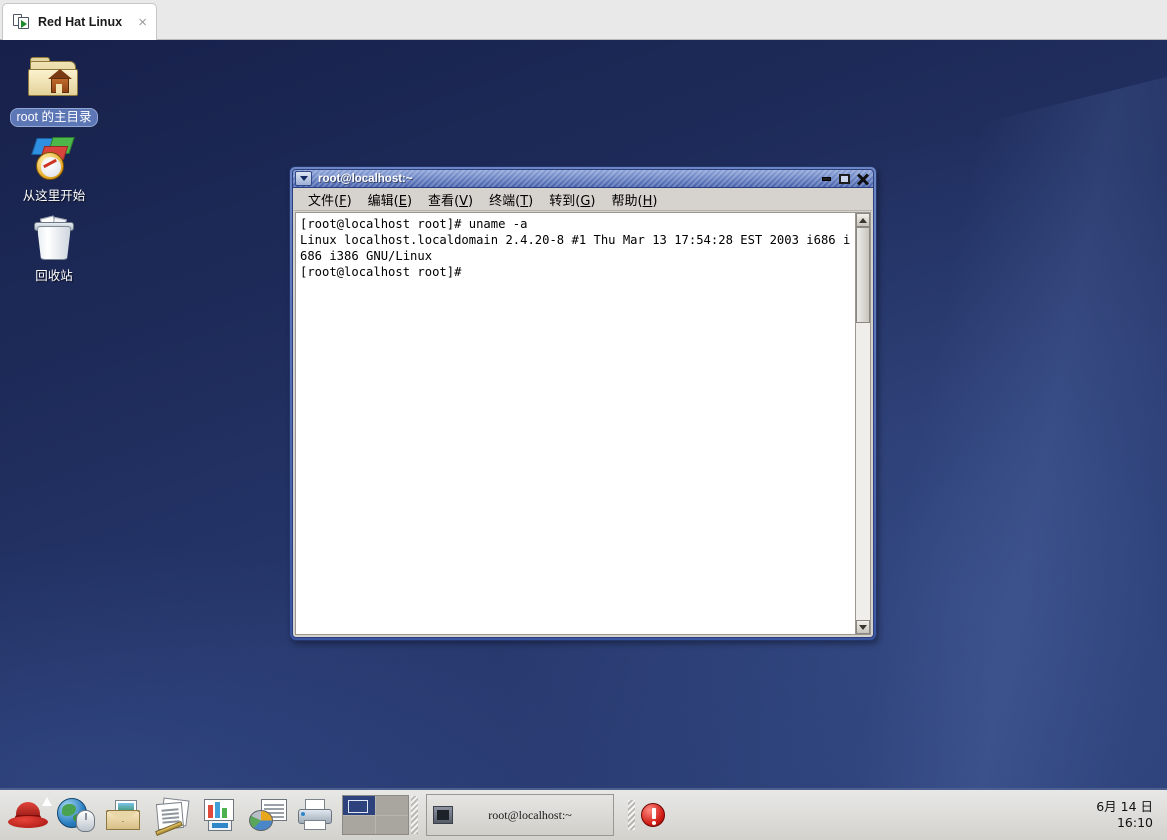 The width and height of the screenshot is (1167, 840). Describe the element at coordinates (303, 178) in the screenshot. I see `chevron-down-icon` at that location.